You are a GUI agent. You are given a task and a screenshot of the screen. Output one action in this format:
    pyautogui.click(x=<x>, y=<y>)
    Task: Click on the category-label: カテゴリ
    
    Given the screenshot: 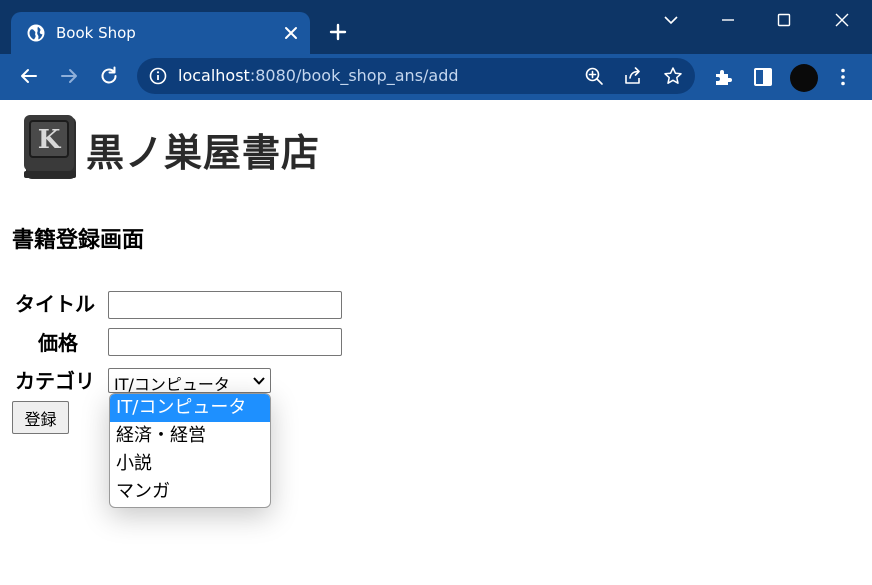 What is the action you would take?
    pyautogui.click(x=55, y=381)
    